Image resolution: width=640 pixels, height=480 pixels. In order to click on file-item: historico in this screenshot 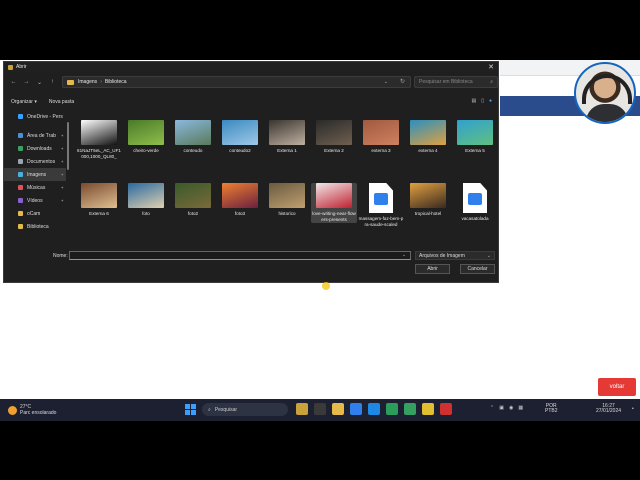, I will do `click(287, 200)`.